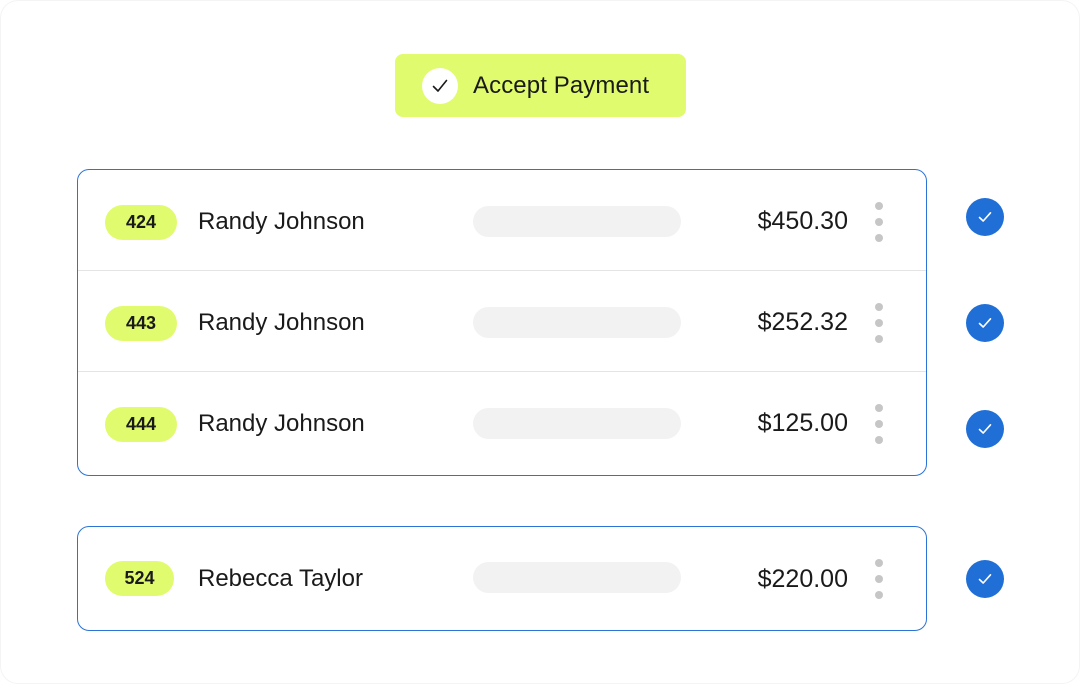  I want to click on payment-row: 424 Randy Johnson $450.30, so click(502, 220).